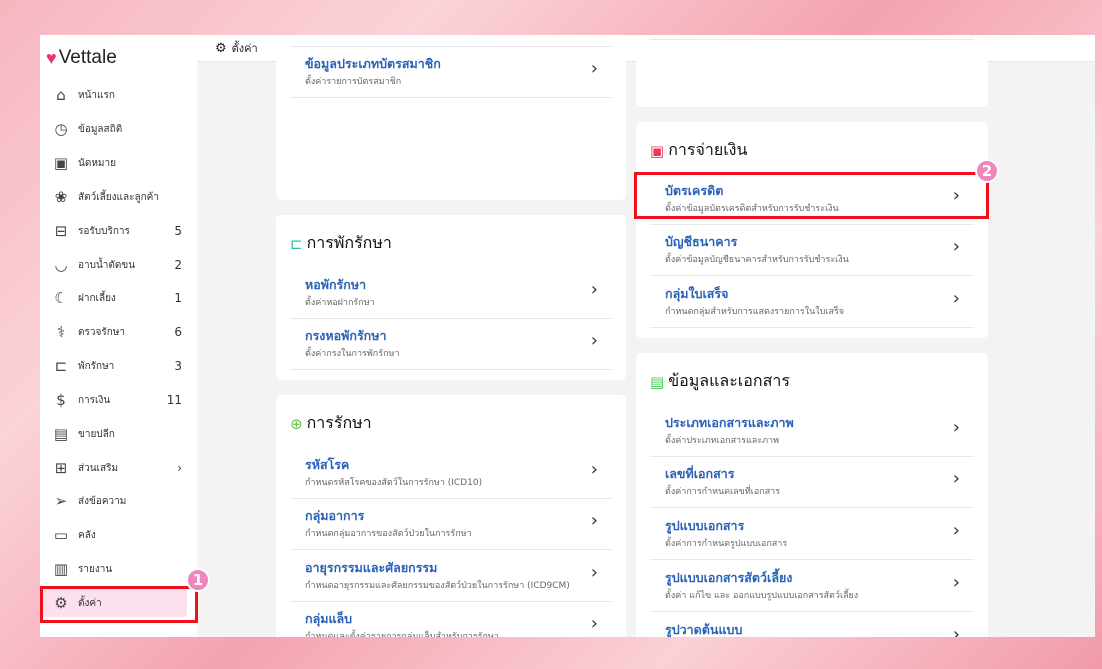 The width and height of the screenshot is (1102, 669). I want to click on settings-item-title: กลุ่มใบเสร็จ, so click(696, 294).